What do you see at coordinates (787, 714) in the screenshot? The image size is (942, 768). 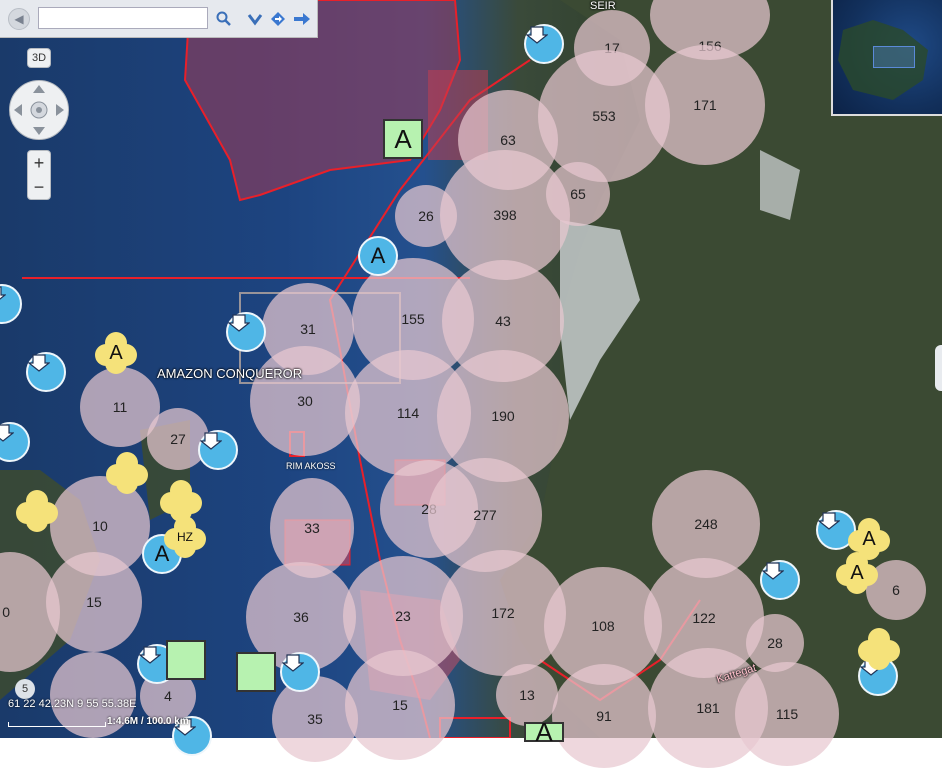 I see `cluster-marker: 115` at bounding box center [787, 714].